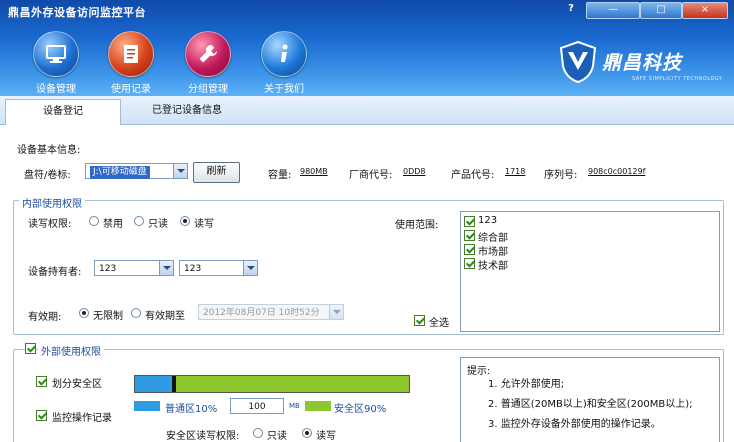  Describe the element at coordinates (280, 175) in the screenshot. I see `capacity-label: 容量:` at that location.